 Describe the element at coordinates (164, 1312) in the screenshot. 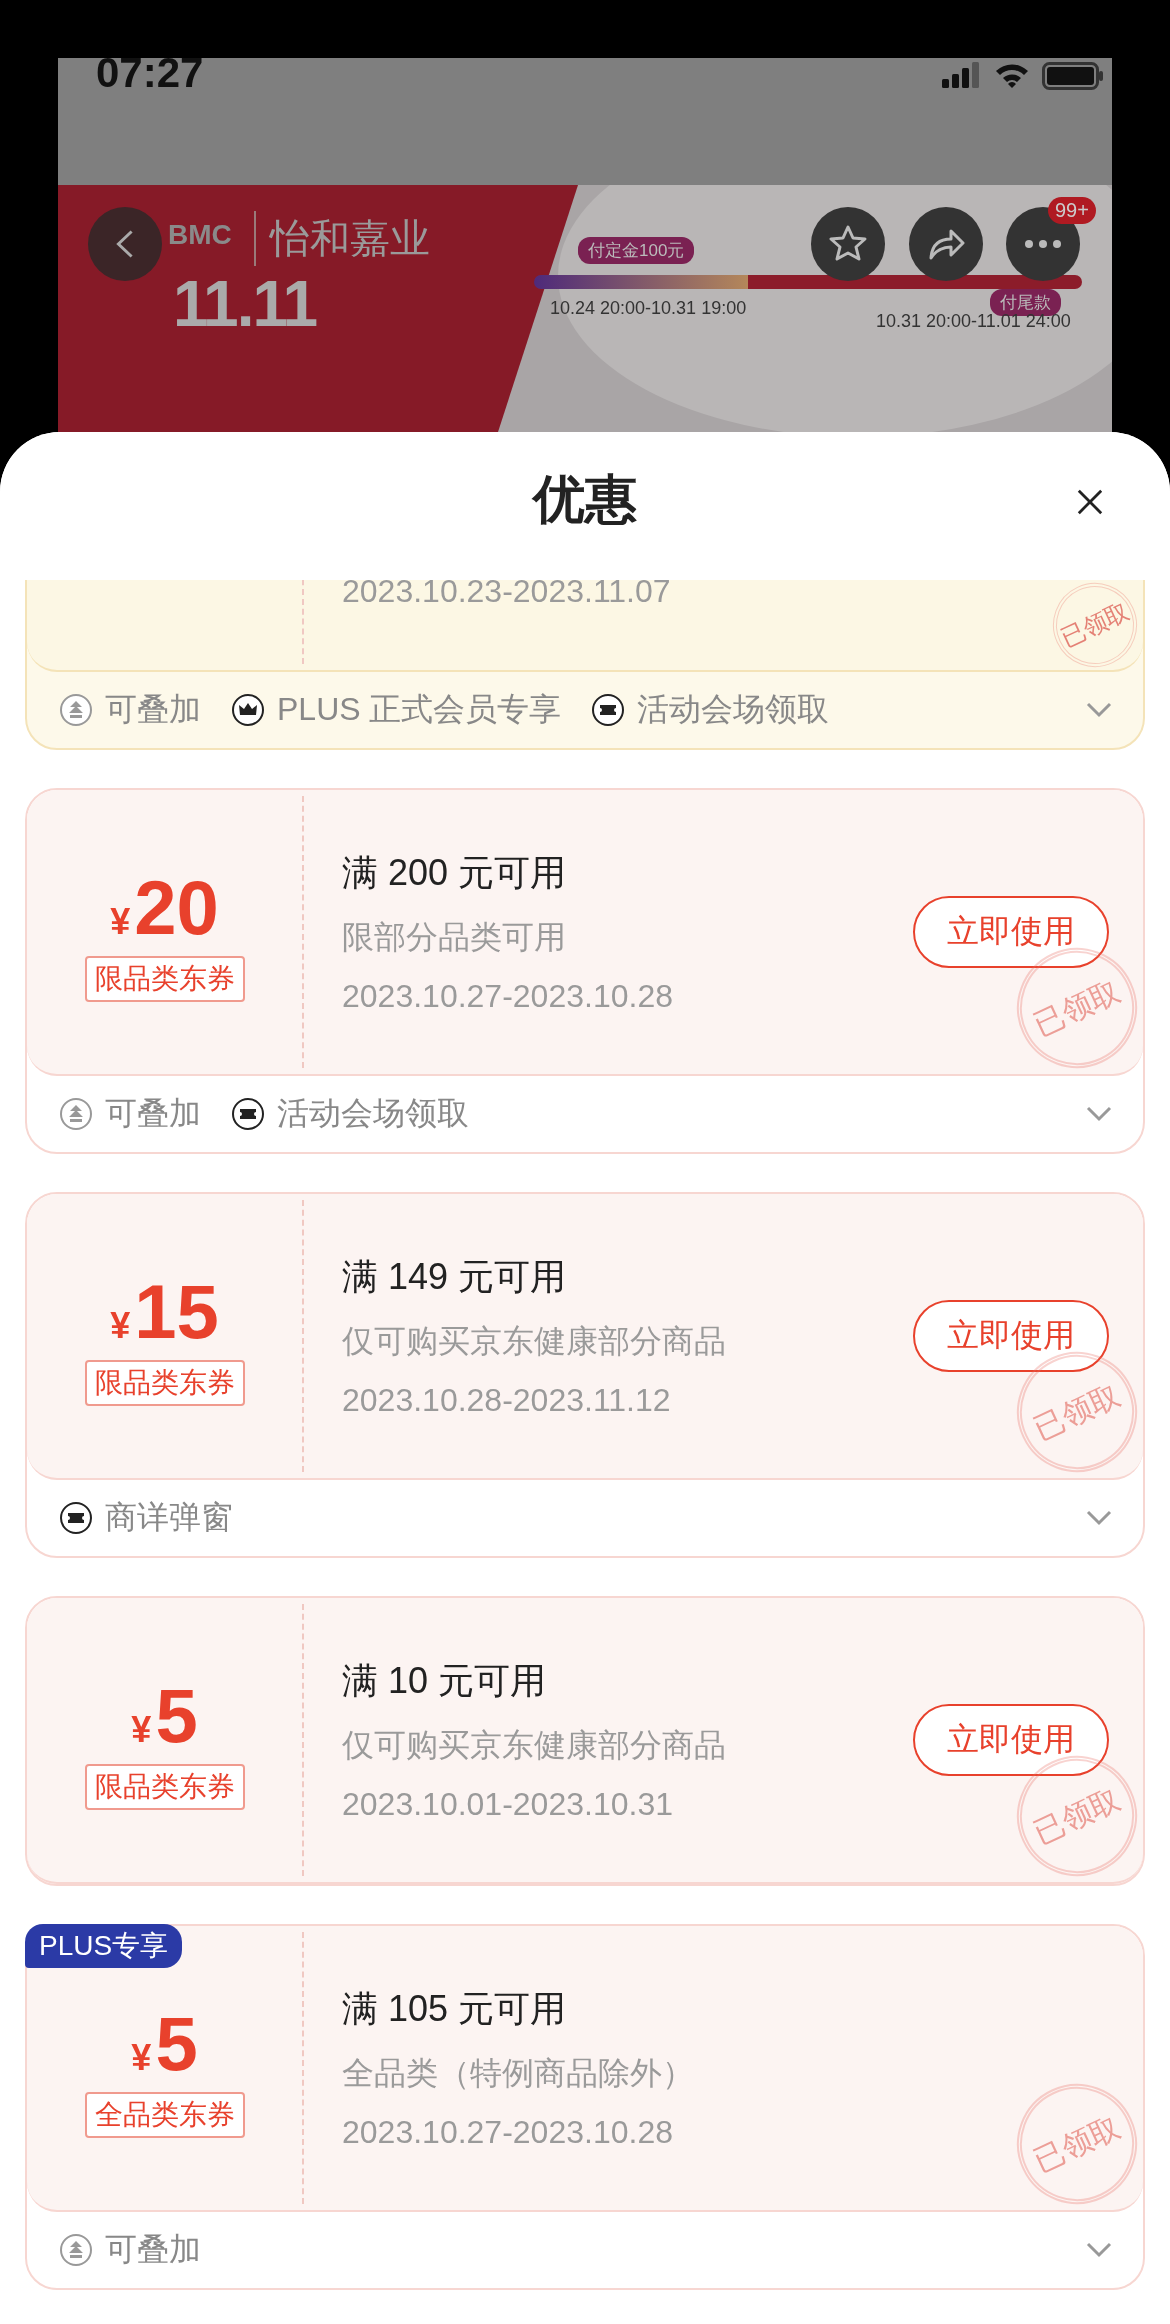

I see `coupon-amount: ¥15` at that location.